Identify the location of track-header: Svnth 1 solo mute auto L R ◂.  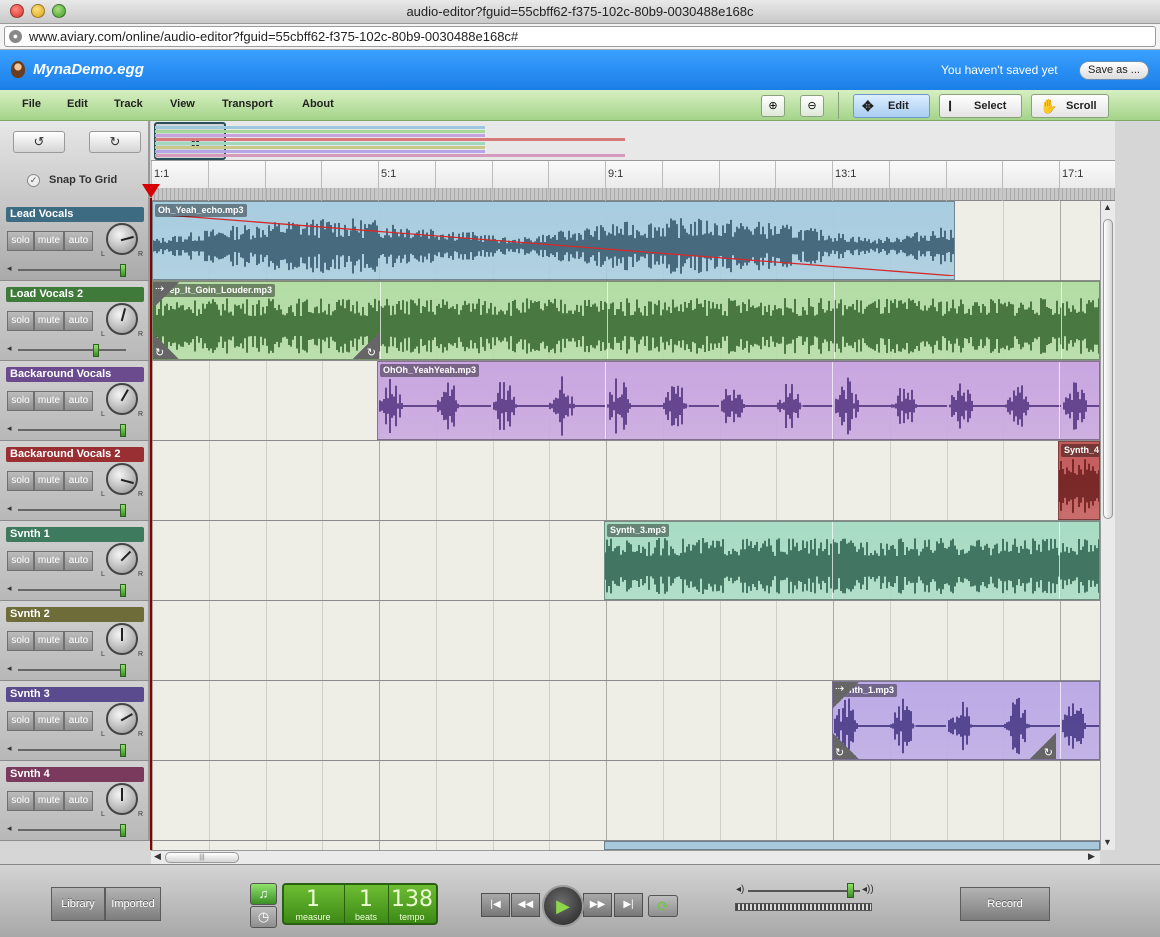
(75, 561).